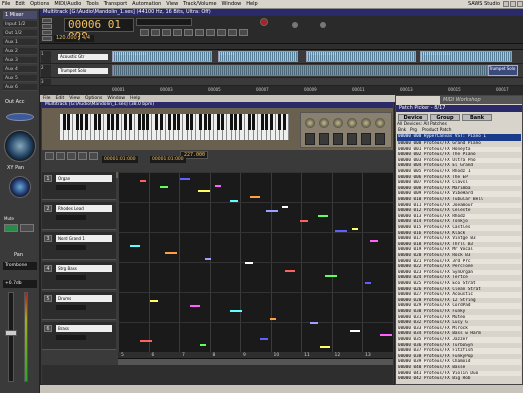 The width and height of the screenshot is (523, 393). Describe the element at coordinates (83, 57) in the screenshot. I see `top-track-name: Acoustic Gtr` at that location.